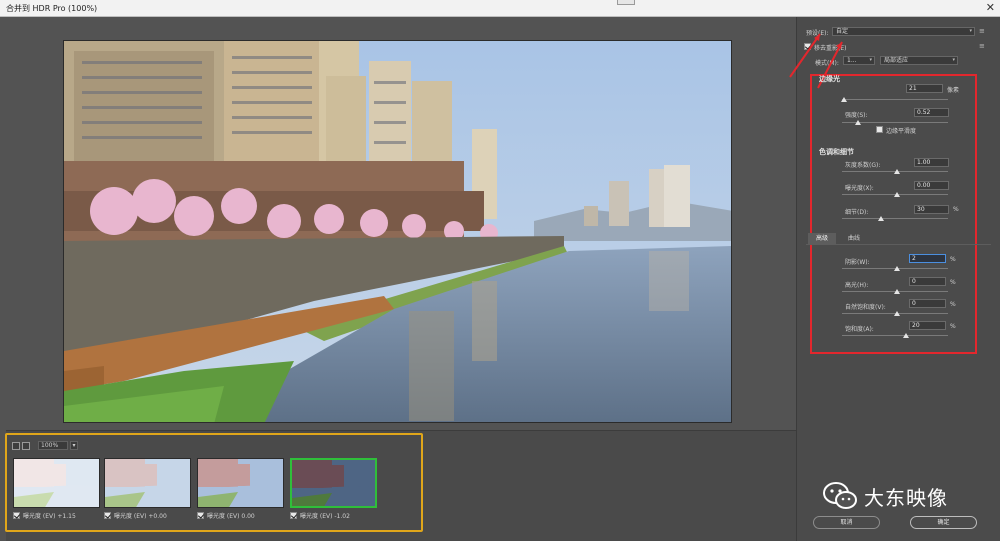 This screenshot has height=541, width=1000. What do you see at coordinates (927, 281) in the screenshot?
I see `highlight-field: 0` at bounding box center [927, 281].